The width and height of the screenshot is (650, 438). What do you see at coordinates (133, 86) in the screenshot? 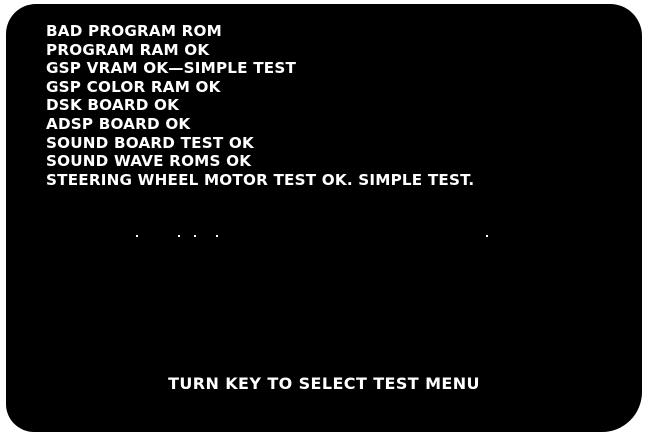
I see `status-line-gsp-color-ram: GSP COLOR RAM OK` at bounding box center [133, 86].